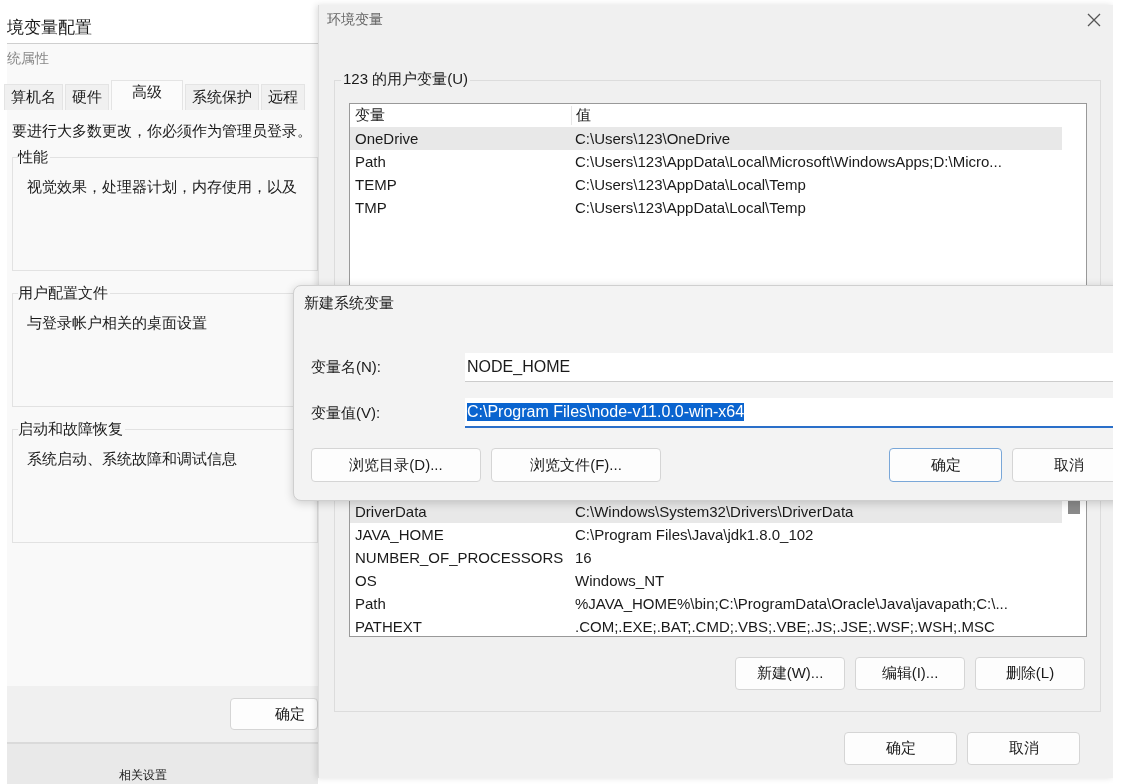 The height and width of the screenshot is (784, 1148). Describe the element at coordinates (346, 367) in the screenshot. I see `field-label: 变量名(N):` at that location.